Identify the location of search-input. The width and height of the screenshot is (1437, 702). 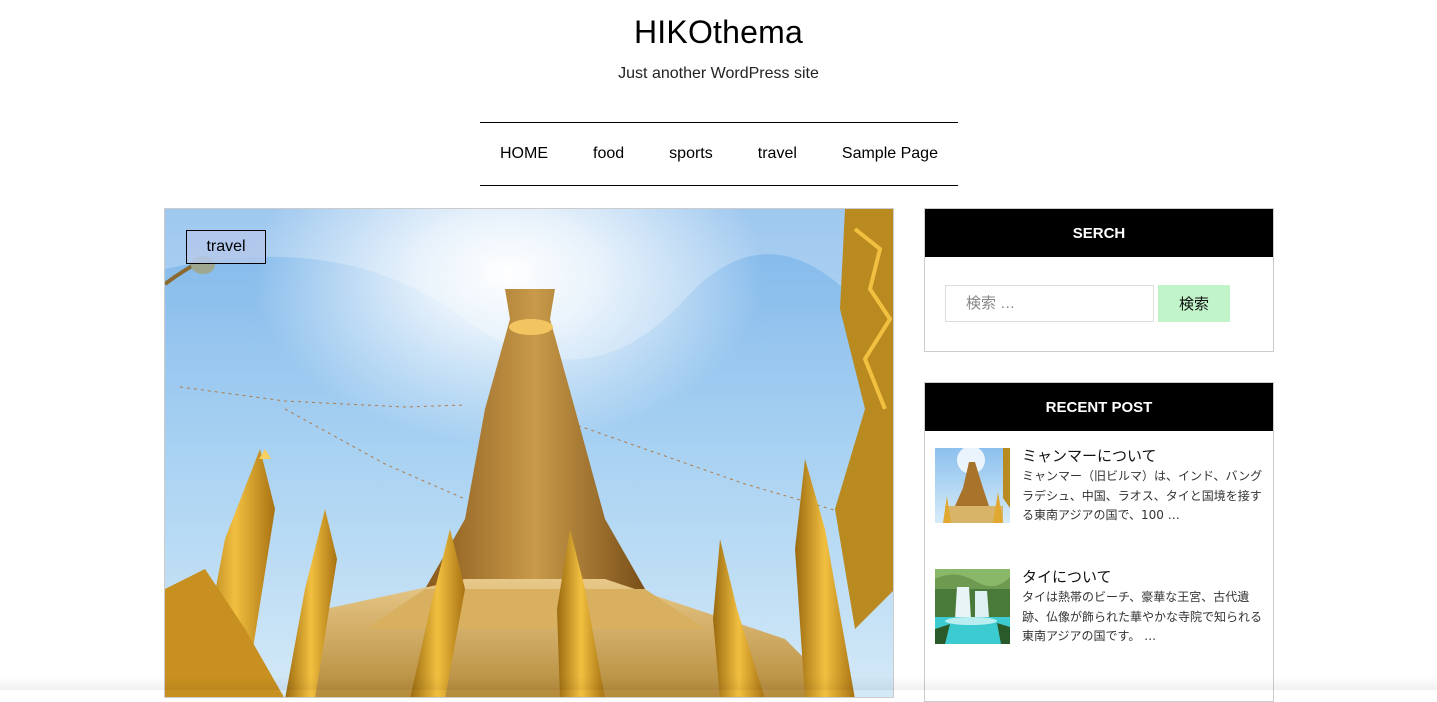
(1049, 303).